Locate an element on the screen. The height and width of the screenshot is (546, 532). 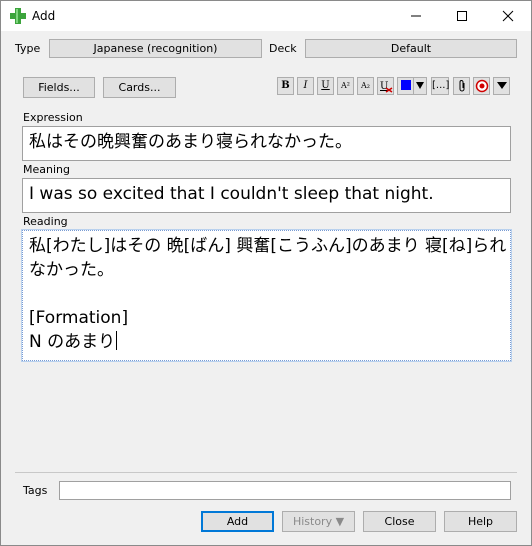
expression-label: Expression is located at coordinates (53, 117).